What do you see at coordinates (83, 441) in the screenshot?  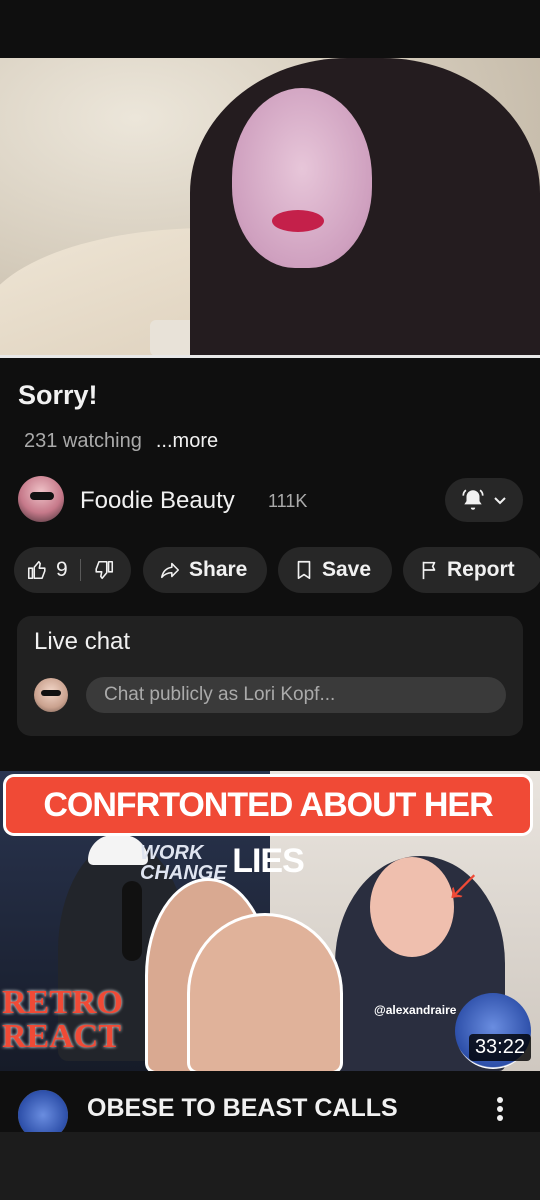 I see `watching-count: 231 watching` at bounding box center [83, 441].